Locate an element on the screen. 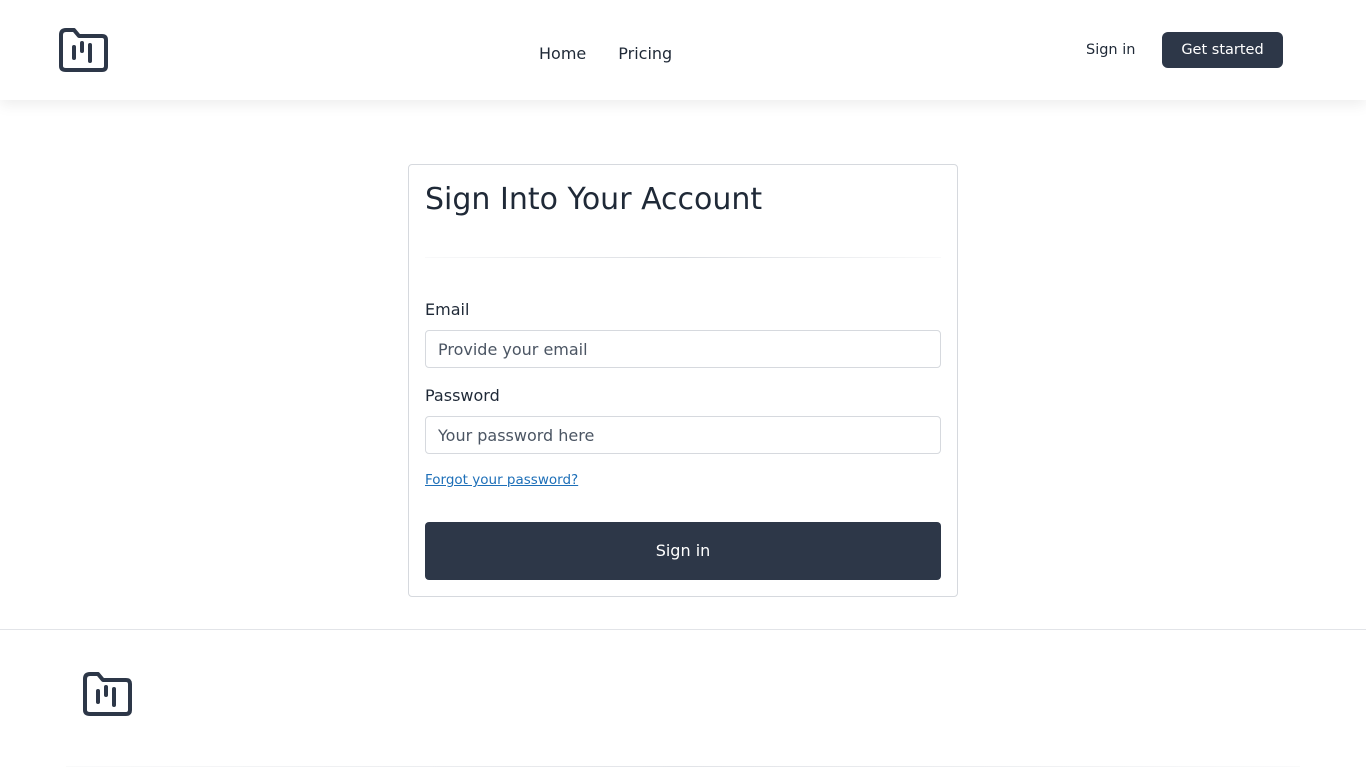  nav-pricing-link: Pricing is located at coordinates (645, 54).